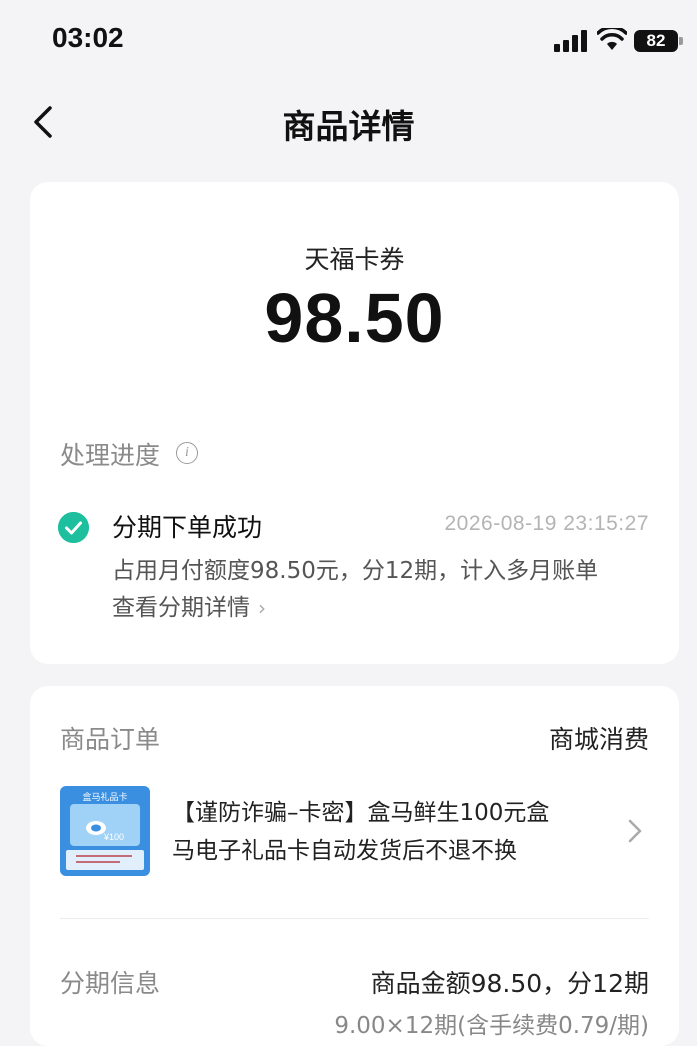  What do you see at coordinates (110, 739) in the screenshot?
I see `order-label: 商品订单` at bounding box center [110, 739].